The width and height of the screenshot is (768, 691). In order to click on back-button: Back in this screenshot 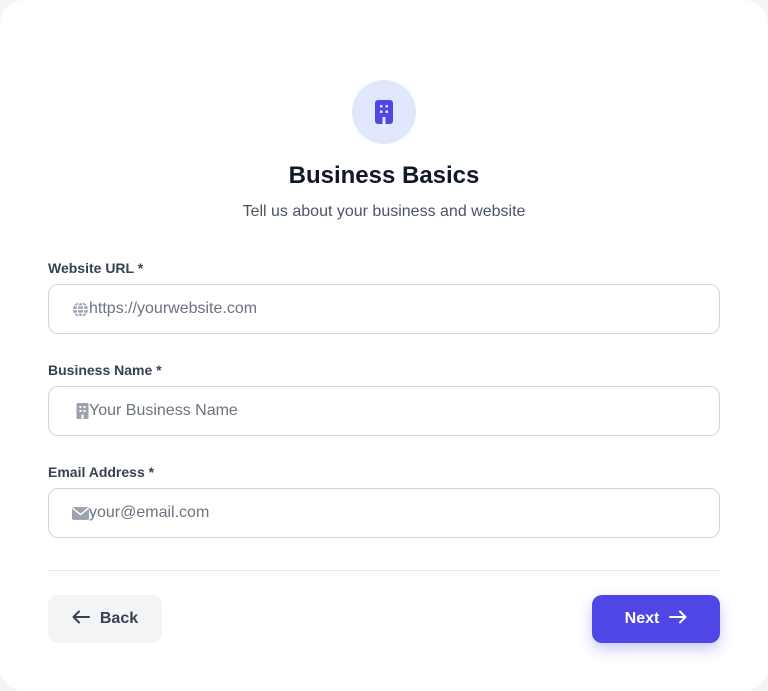, I will do `click(105, 619)`.